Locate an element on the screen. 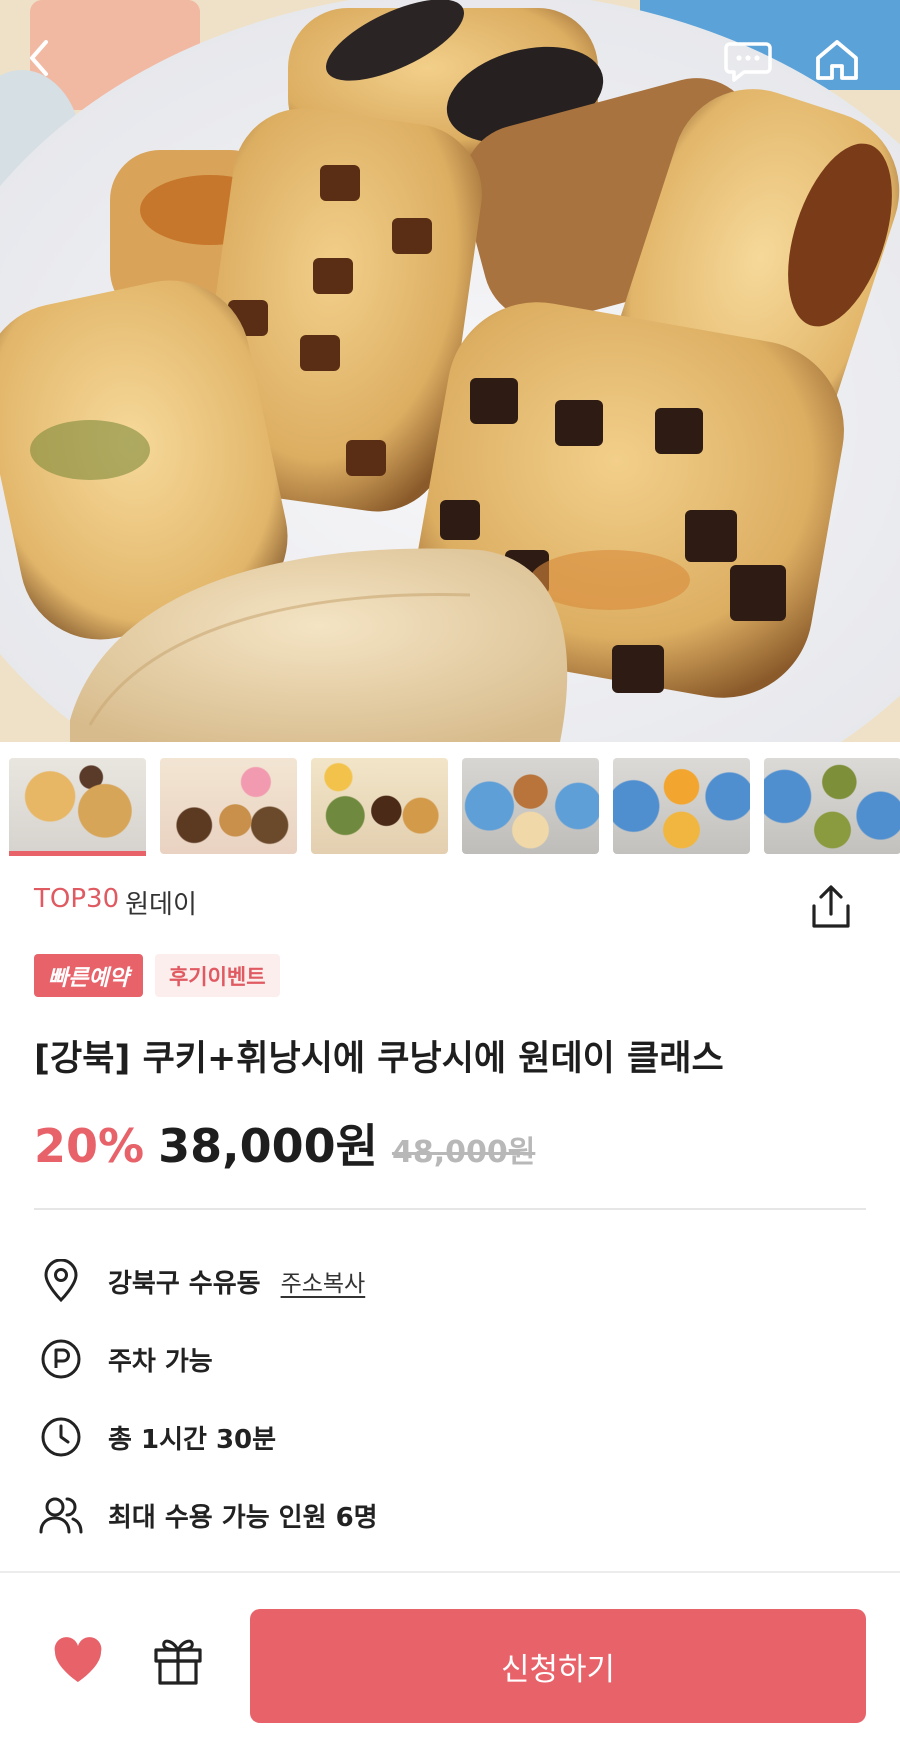 The image size is (900, 1751). sale-price: 38,000원 is located at coordinates (268, 1146).